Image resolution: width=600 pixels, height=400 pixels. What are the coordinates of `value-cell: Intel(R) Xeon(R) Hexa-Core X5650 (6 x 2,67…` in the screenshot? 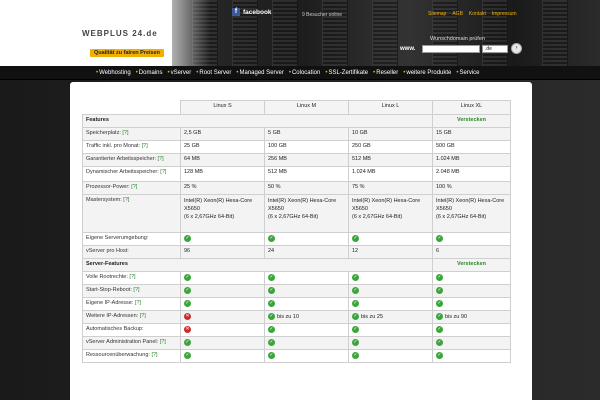 It's located at (471, 213).